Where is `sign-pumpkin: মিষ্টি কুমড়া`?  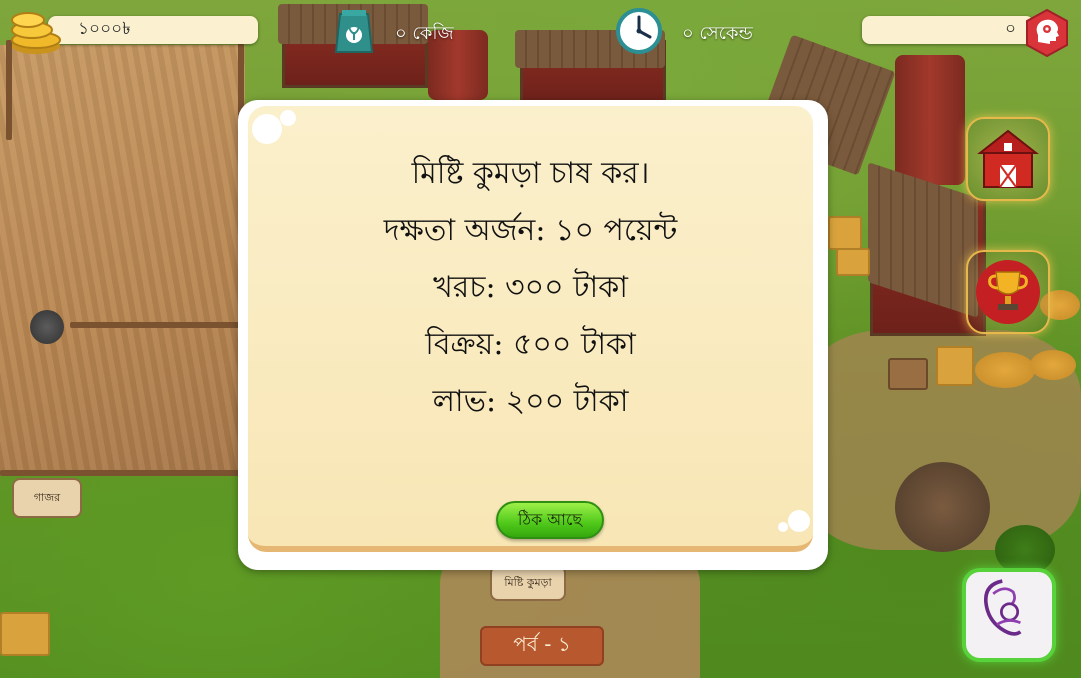 sign-pumpkin: মিষ্টি কুমড়া is located at coordinates (528, 583).